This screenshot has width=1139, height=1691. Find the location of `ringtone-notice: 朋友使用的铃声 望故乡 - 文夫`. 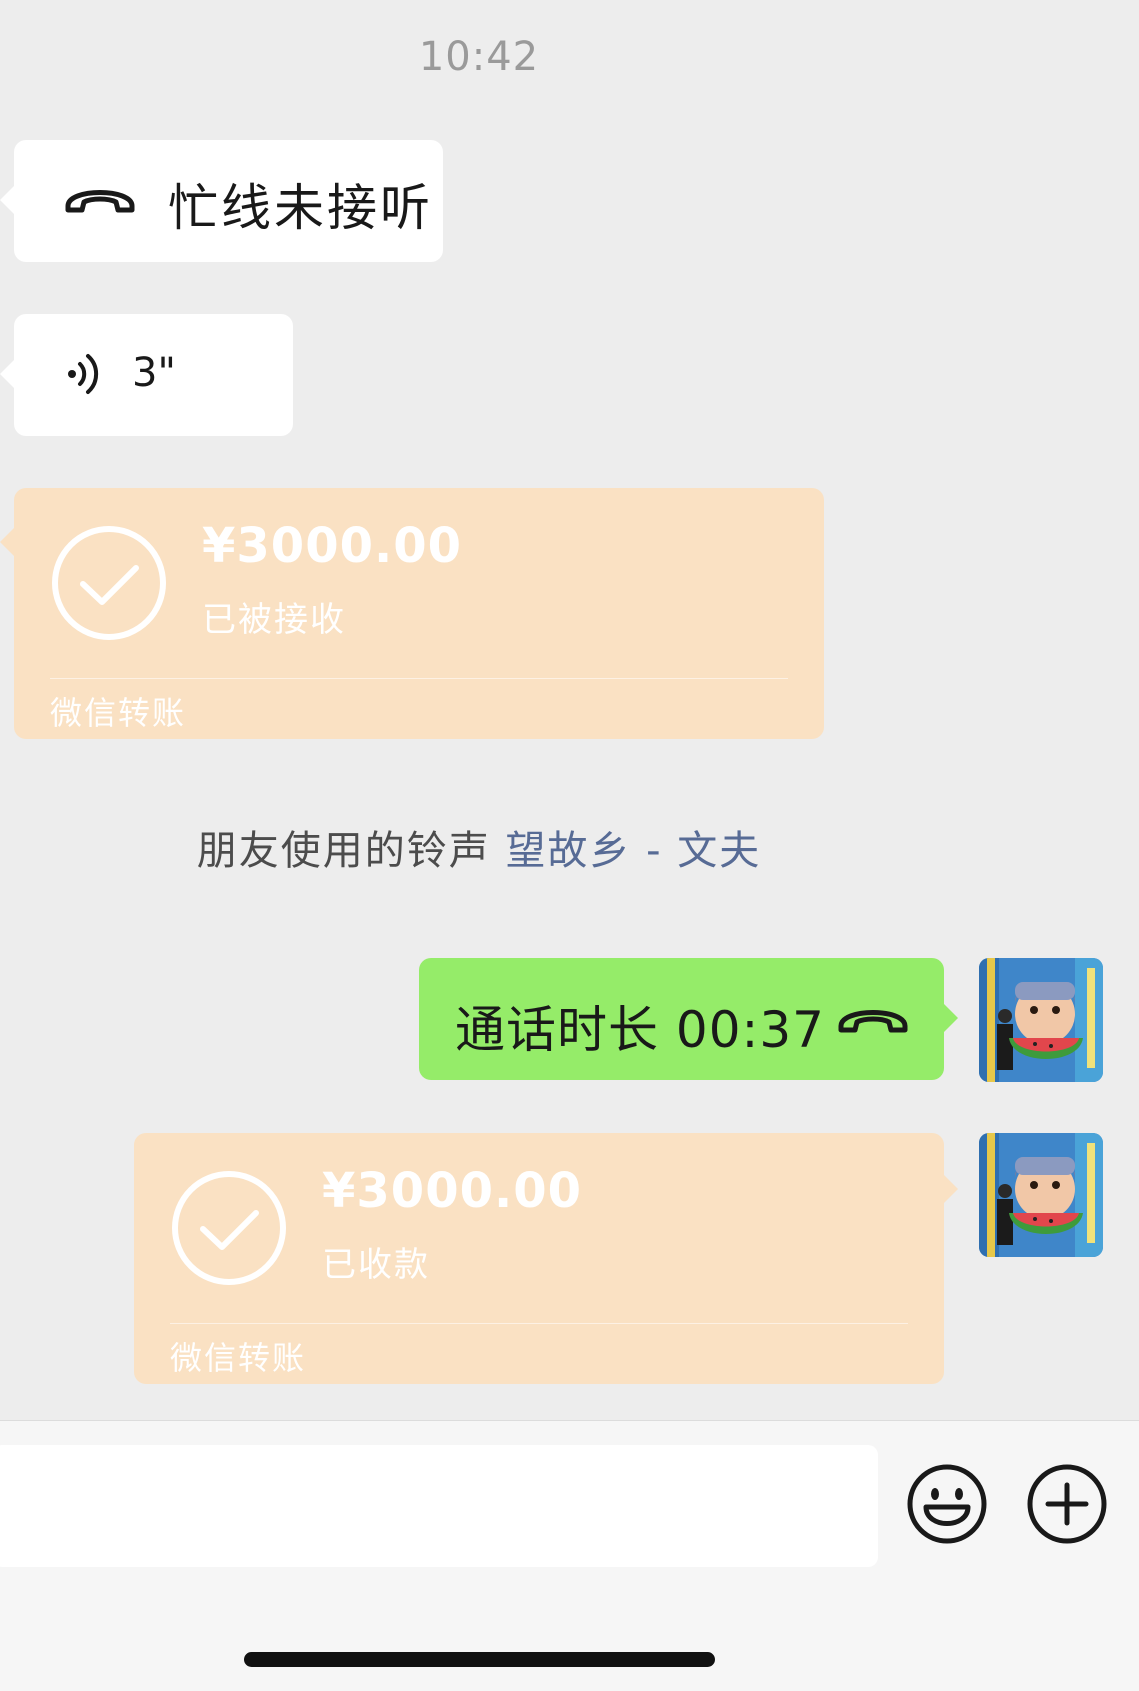

ringtone-notice: 朋友使用的铃声 望故乡 - 文夫 is located at coordinates (479, 847).